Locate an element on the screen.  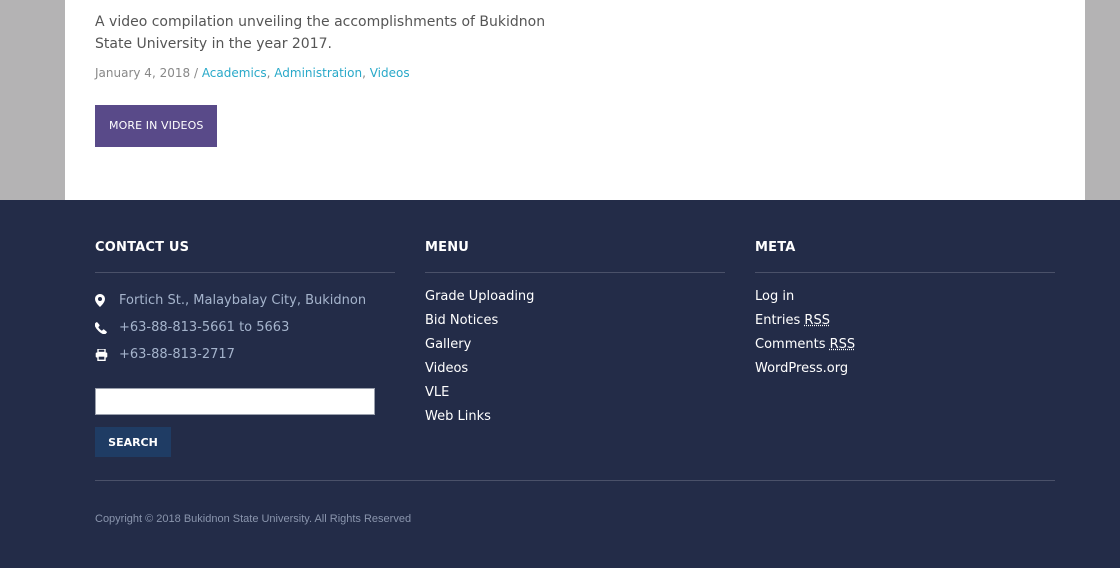
search-button: SEARCH is located at coordinates (133, 442).